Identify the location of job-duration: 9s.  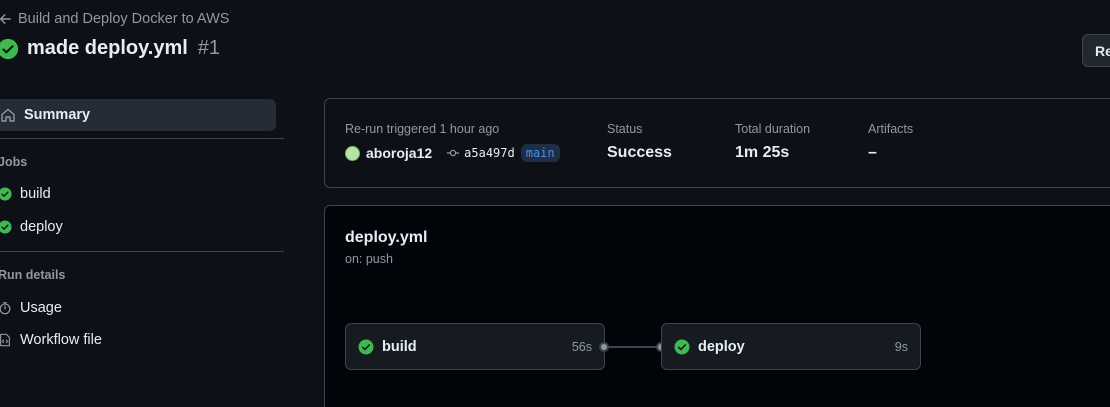
(901, 346).